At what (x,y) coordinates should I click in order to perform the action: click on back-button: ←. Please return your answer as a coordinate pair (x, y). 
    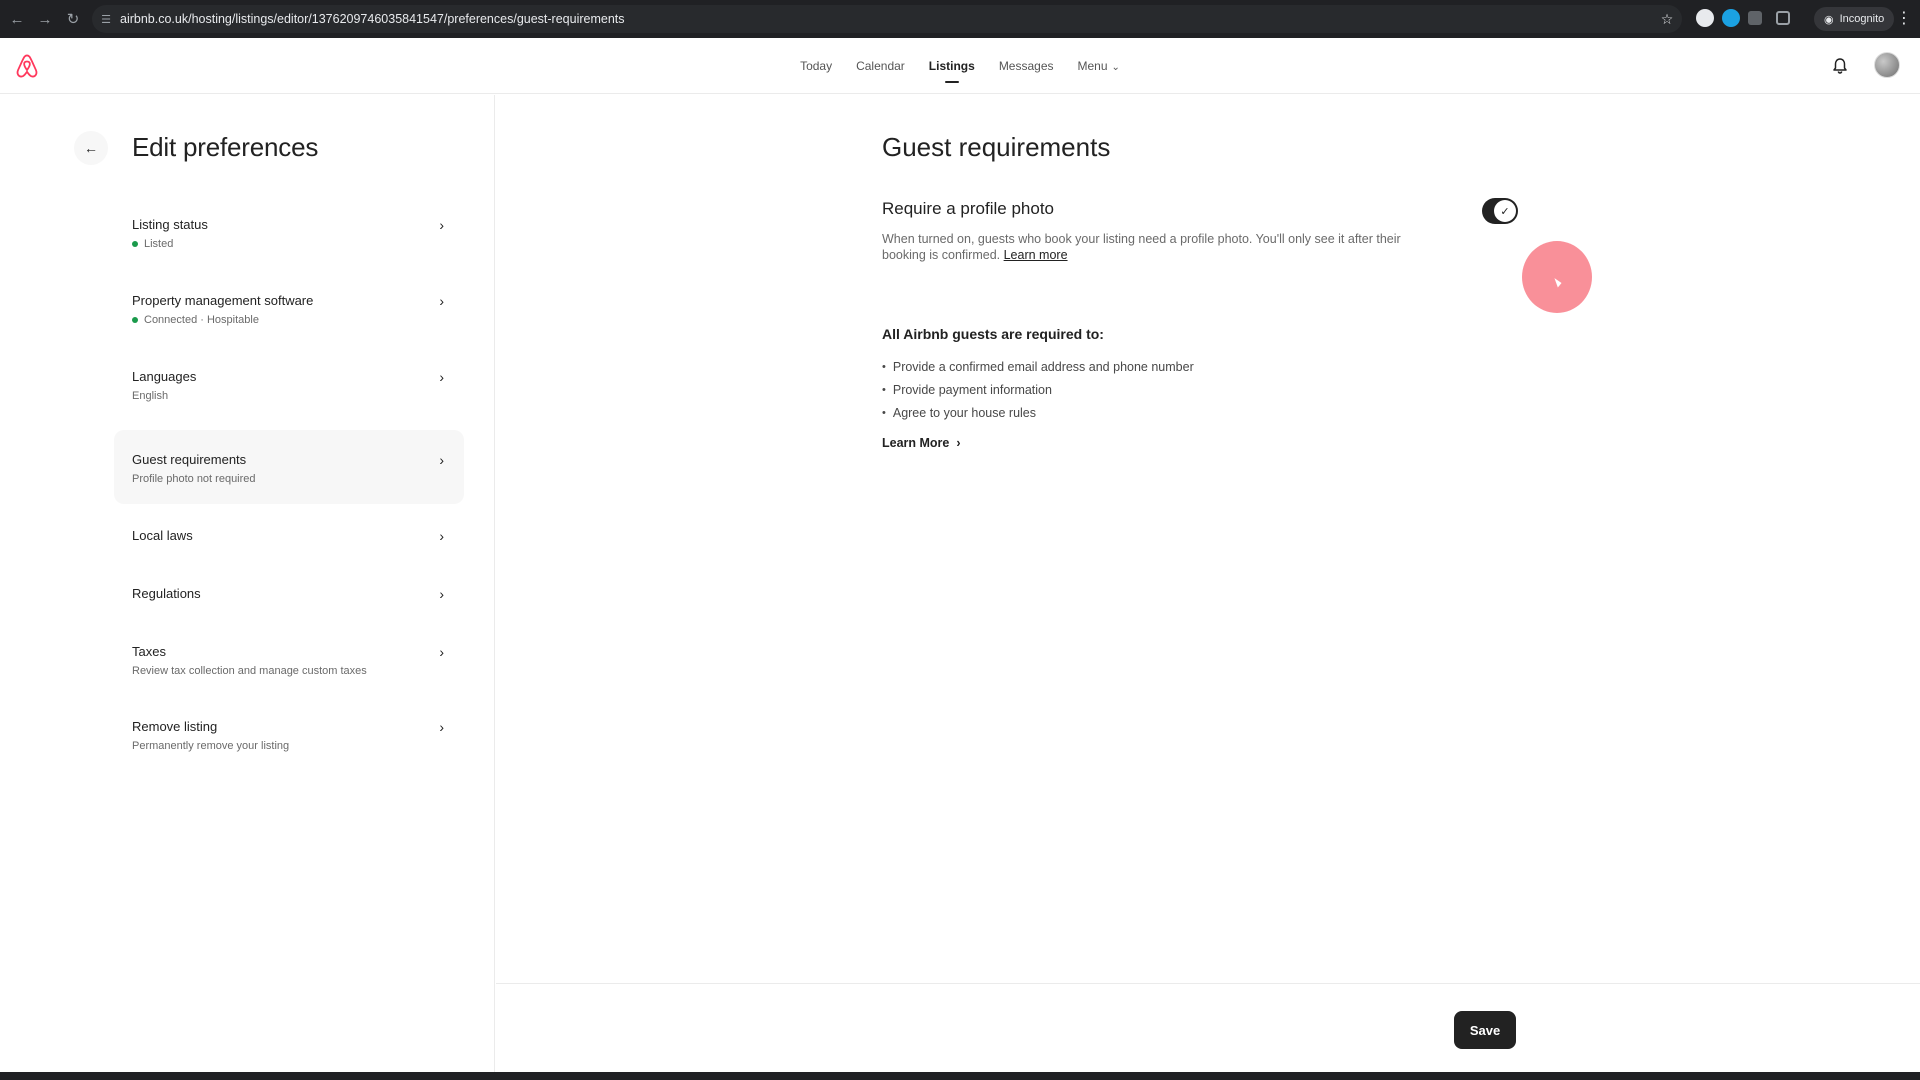
    Looking at the image, I should click on (91, 148).